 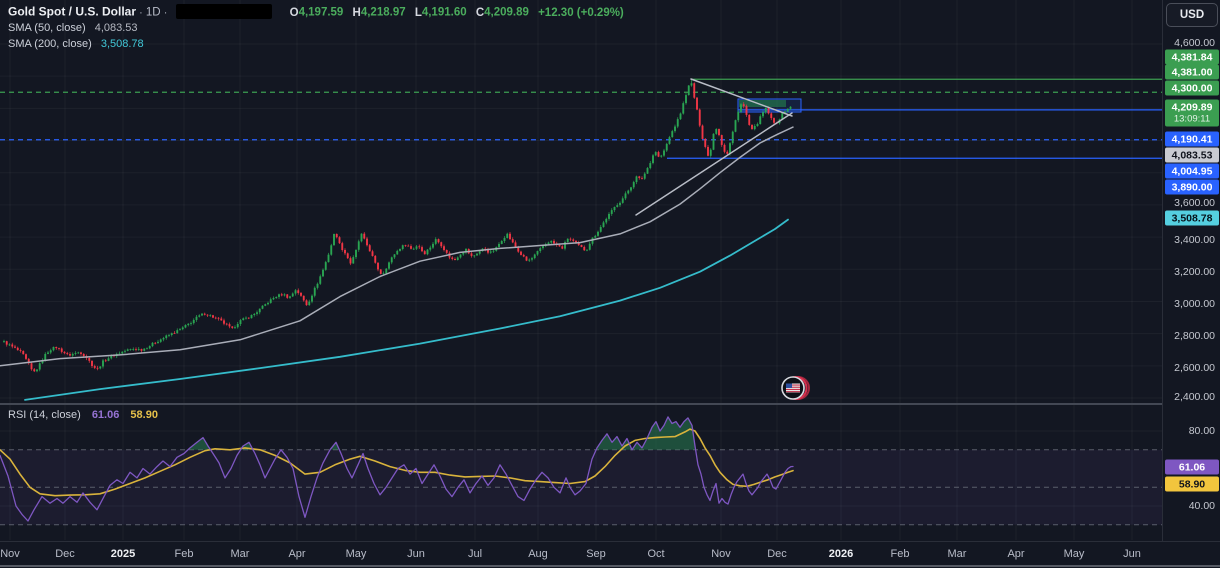 I want to click on price-axis-label: 3,600.00, so click(x=1194, y=203).